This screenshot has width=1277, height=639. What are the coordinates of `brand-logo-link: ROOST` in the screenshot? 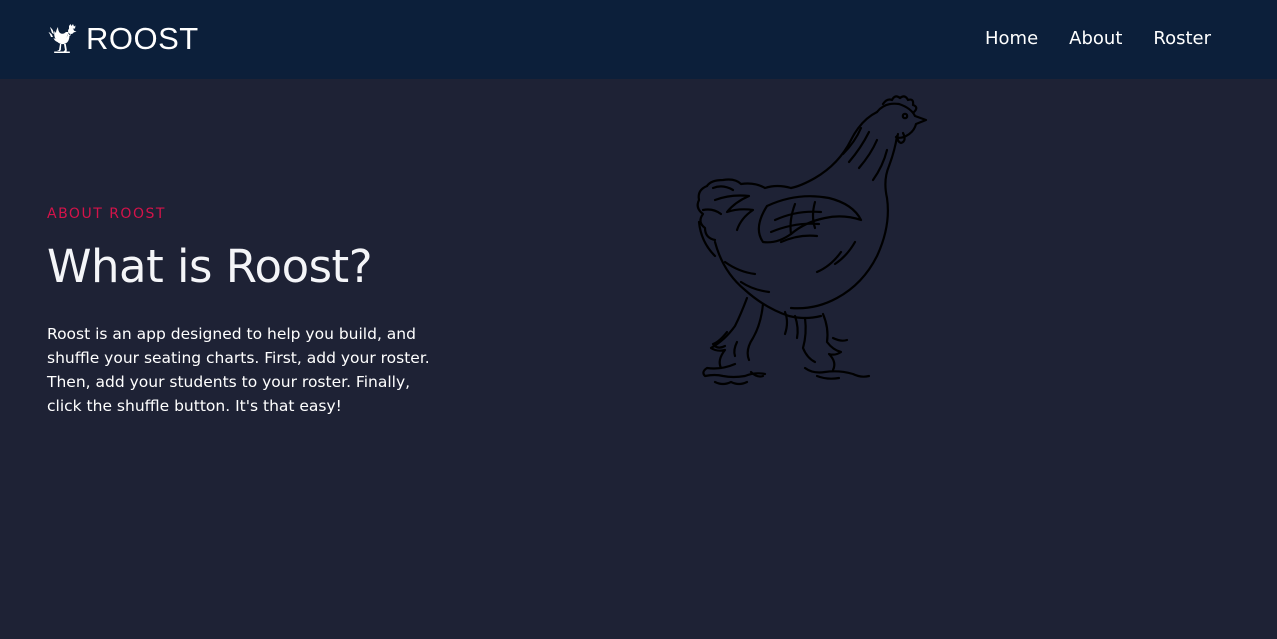 It's located at (123, 39).